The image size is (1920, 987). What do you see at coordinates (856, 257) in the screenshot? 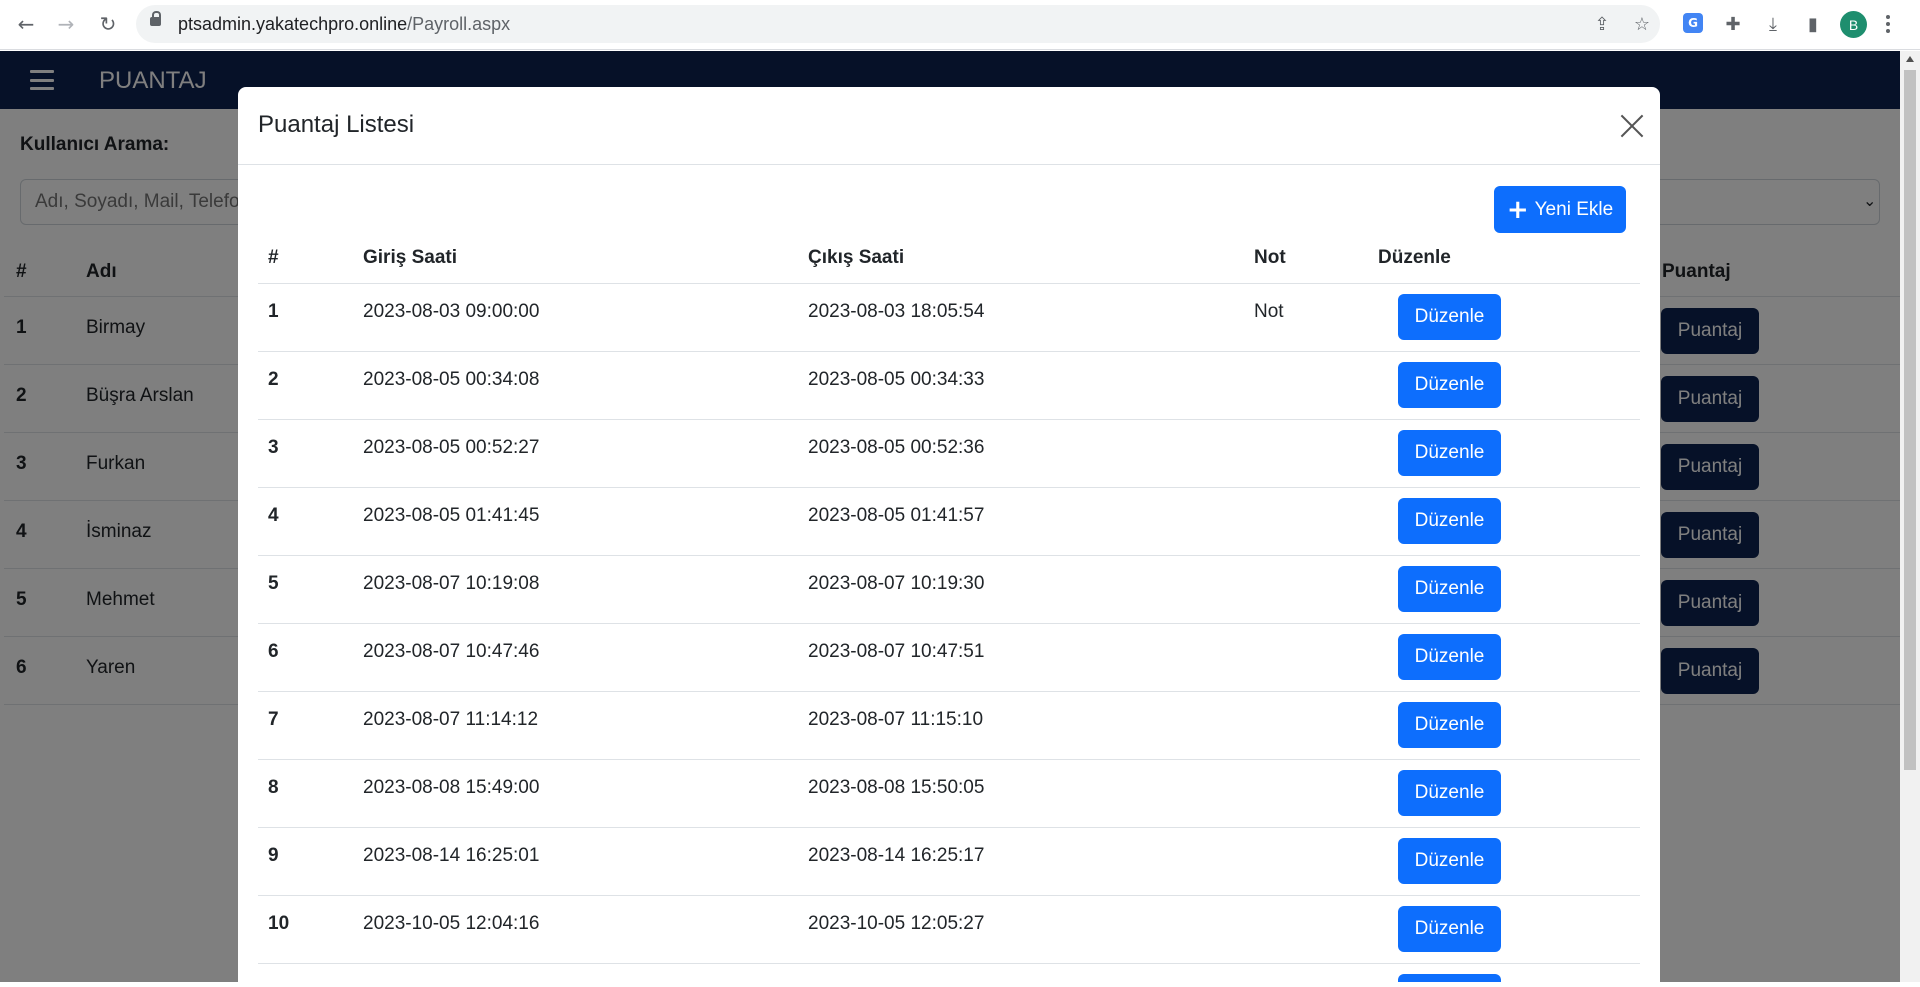
I see `header-exit-time: Çıkış Saati` at bounding box center [856, 257].